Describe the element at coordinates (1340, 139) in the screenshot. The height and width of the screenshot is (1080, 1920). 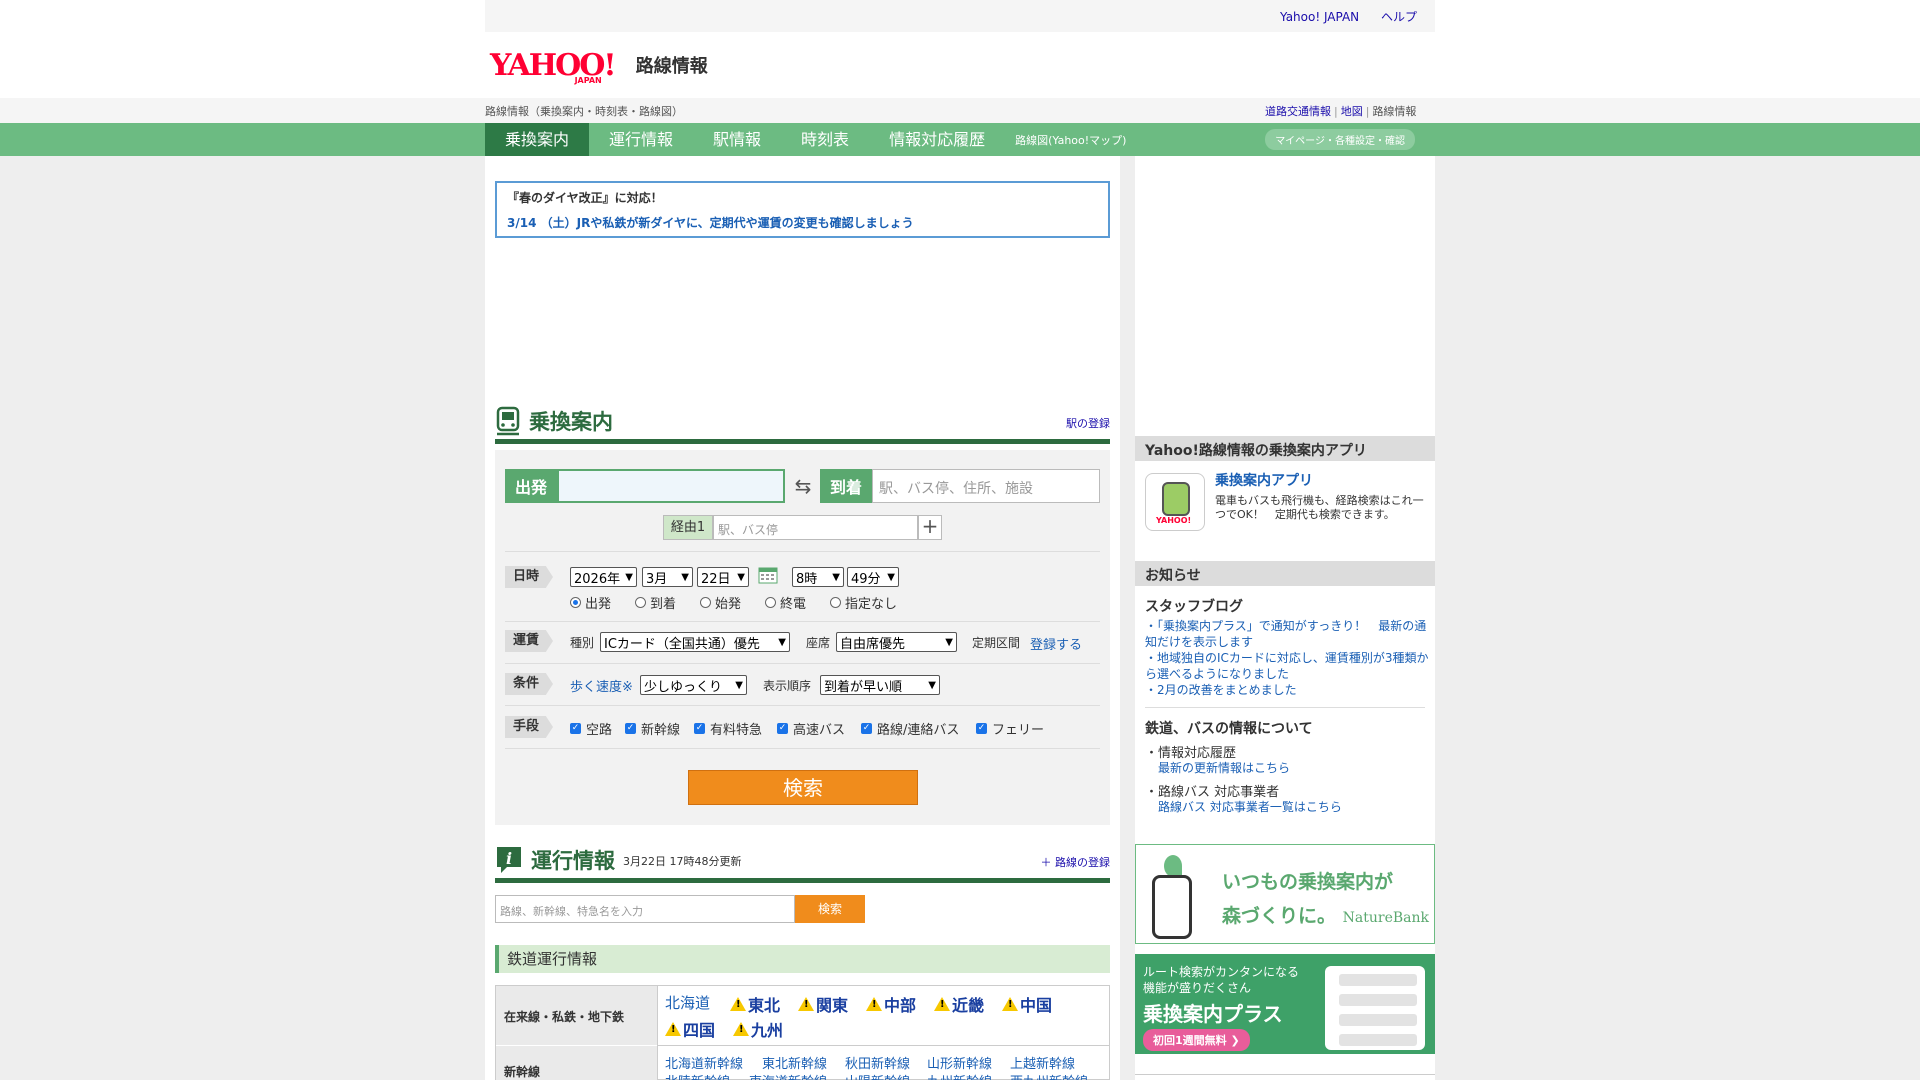
I see `mypage-button: マイページ・各種設定・確認` at that location.